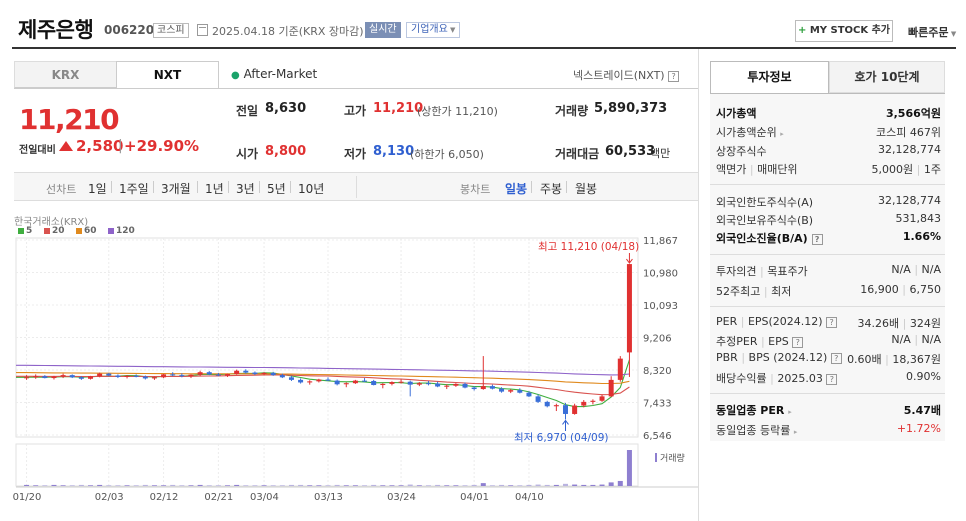 The height and width of the screenshot is (521, 966). Describe the element at coordinates (887, 77) in the screenshot. I see `tab-order-book: 호가 10단계` at that location.